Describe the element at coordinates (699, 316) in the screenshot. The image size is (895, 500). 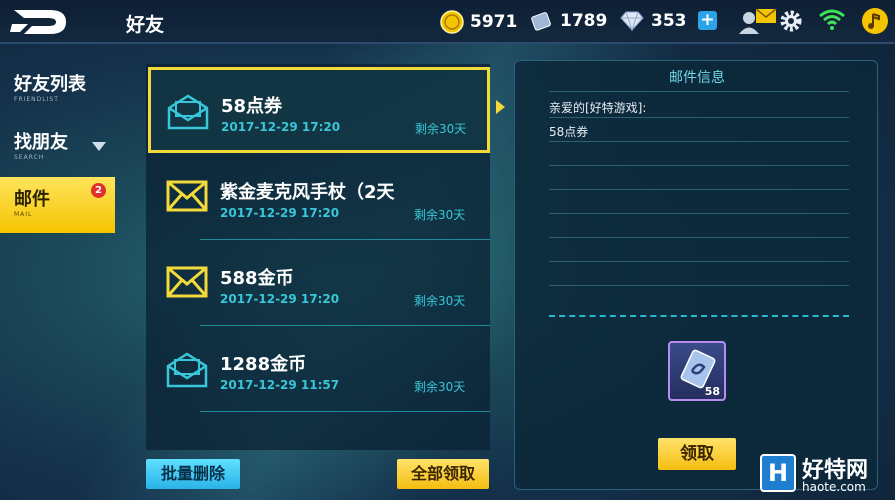
I see `attachment-divider` at that location.